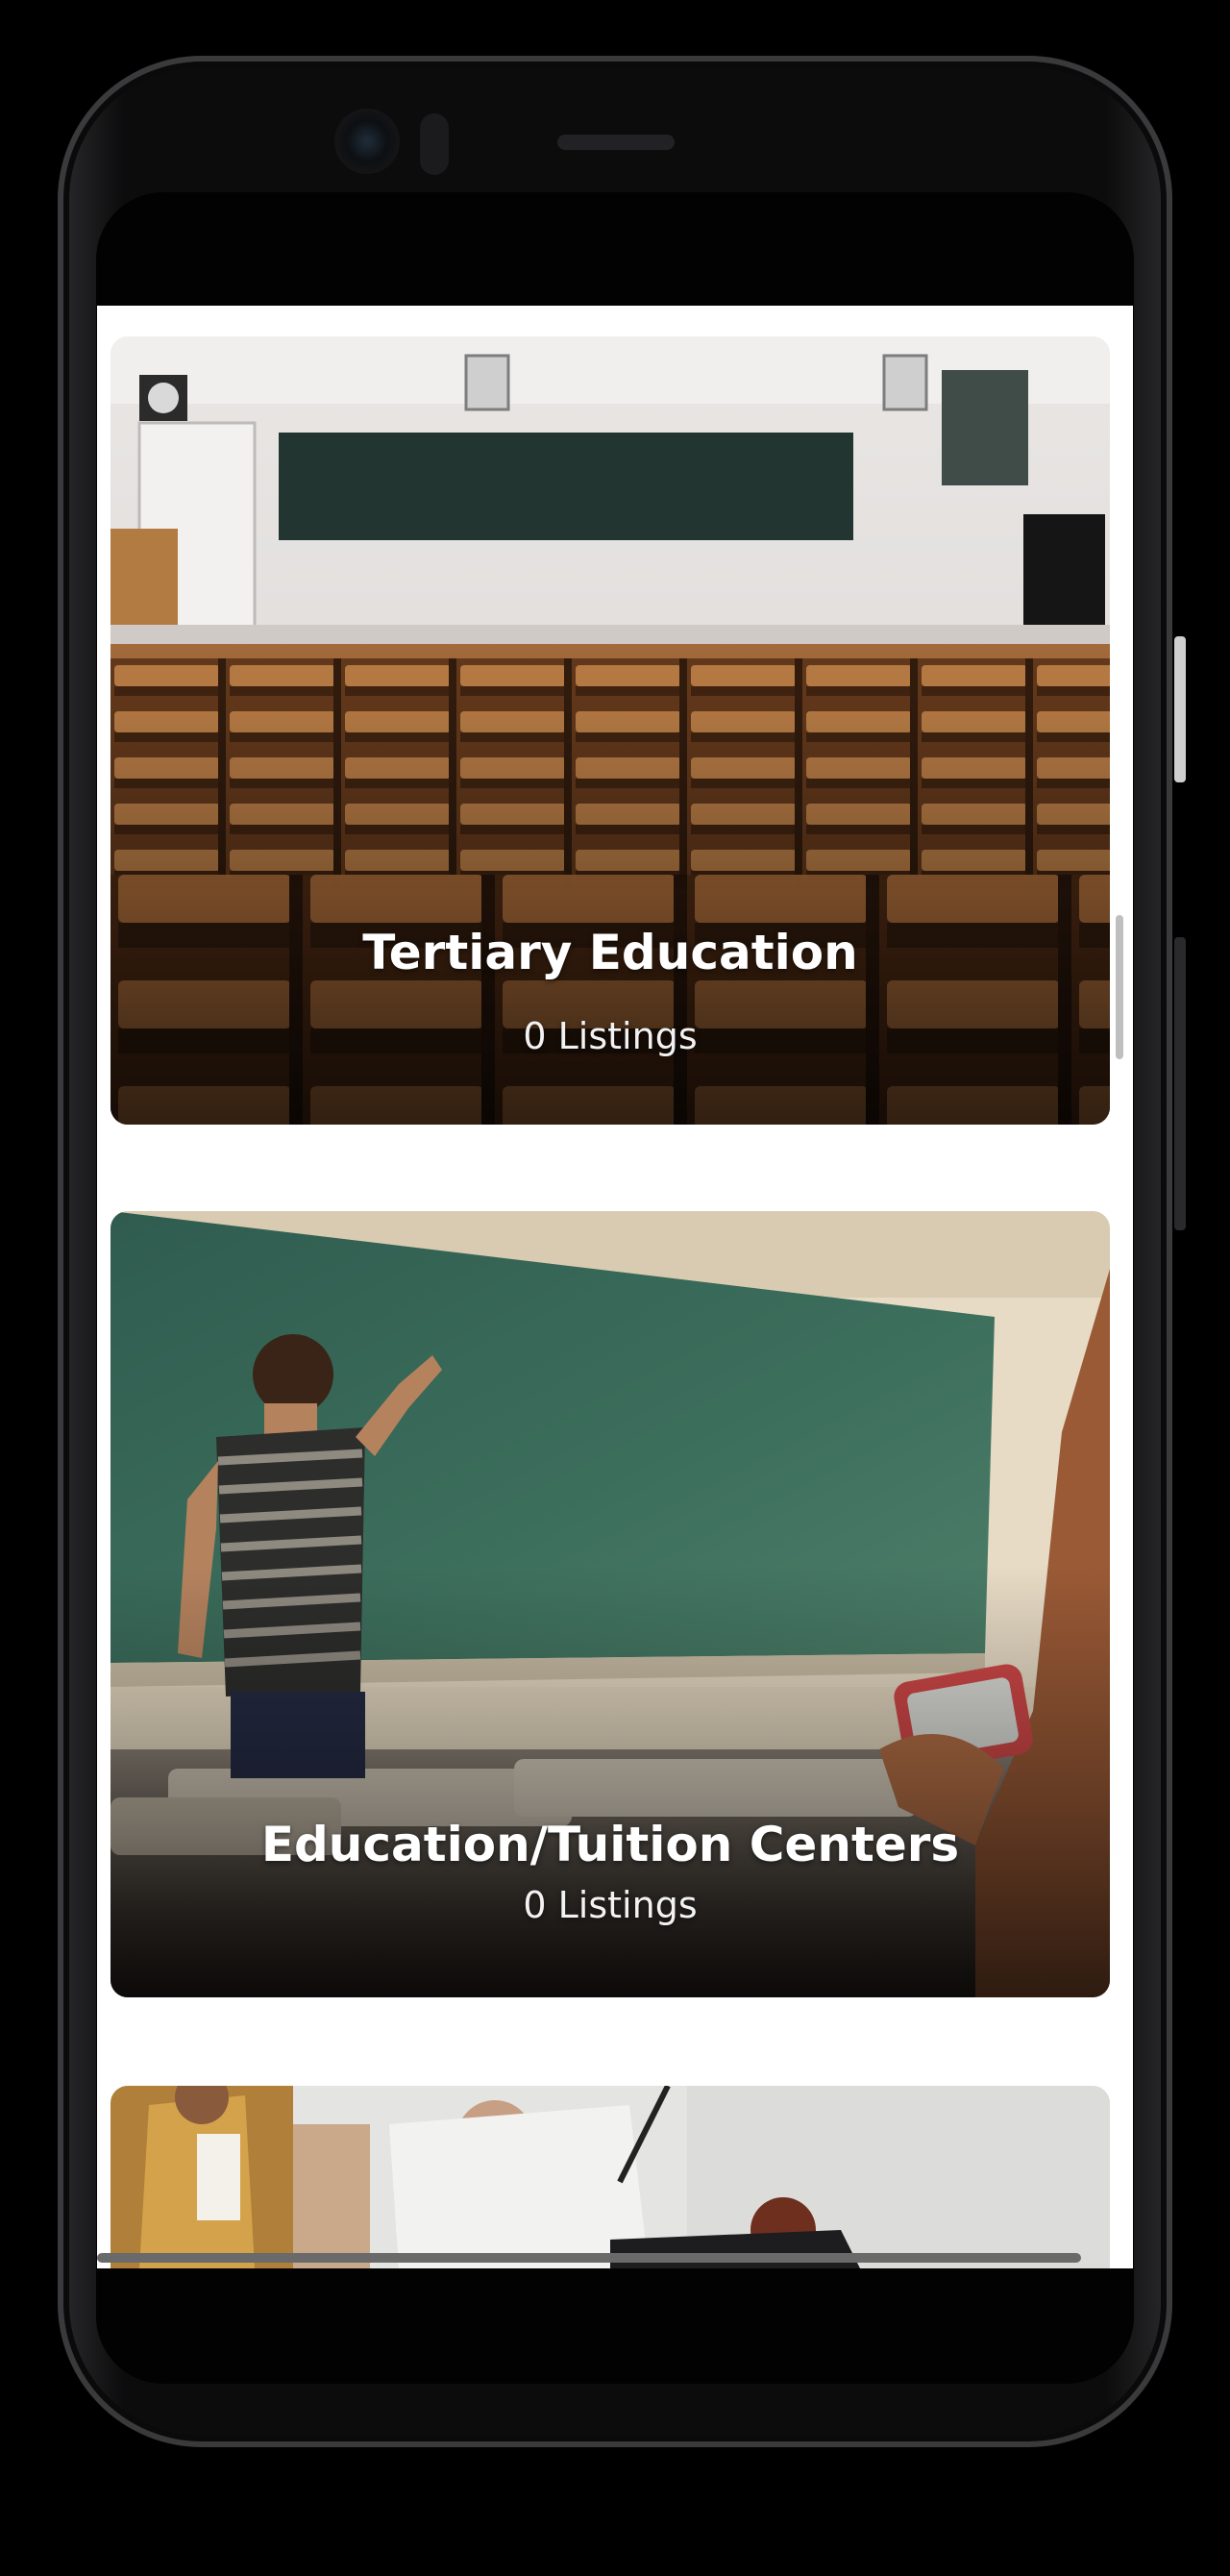  What do you see at coordinates (616, 142) in the screenshot?
I see `earpiece-speaker` at bounding box center [616, 142].